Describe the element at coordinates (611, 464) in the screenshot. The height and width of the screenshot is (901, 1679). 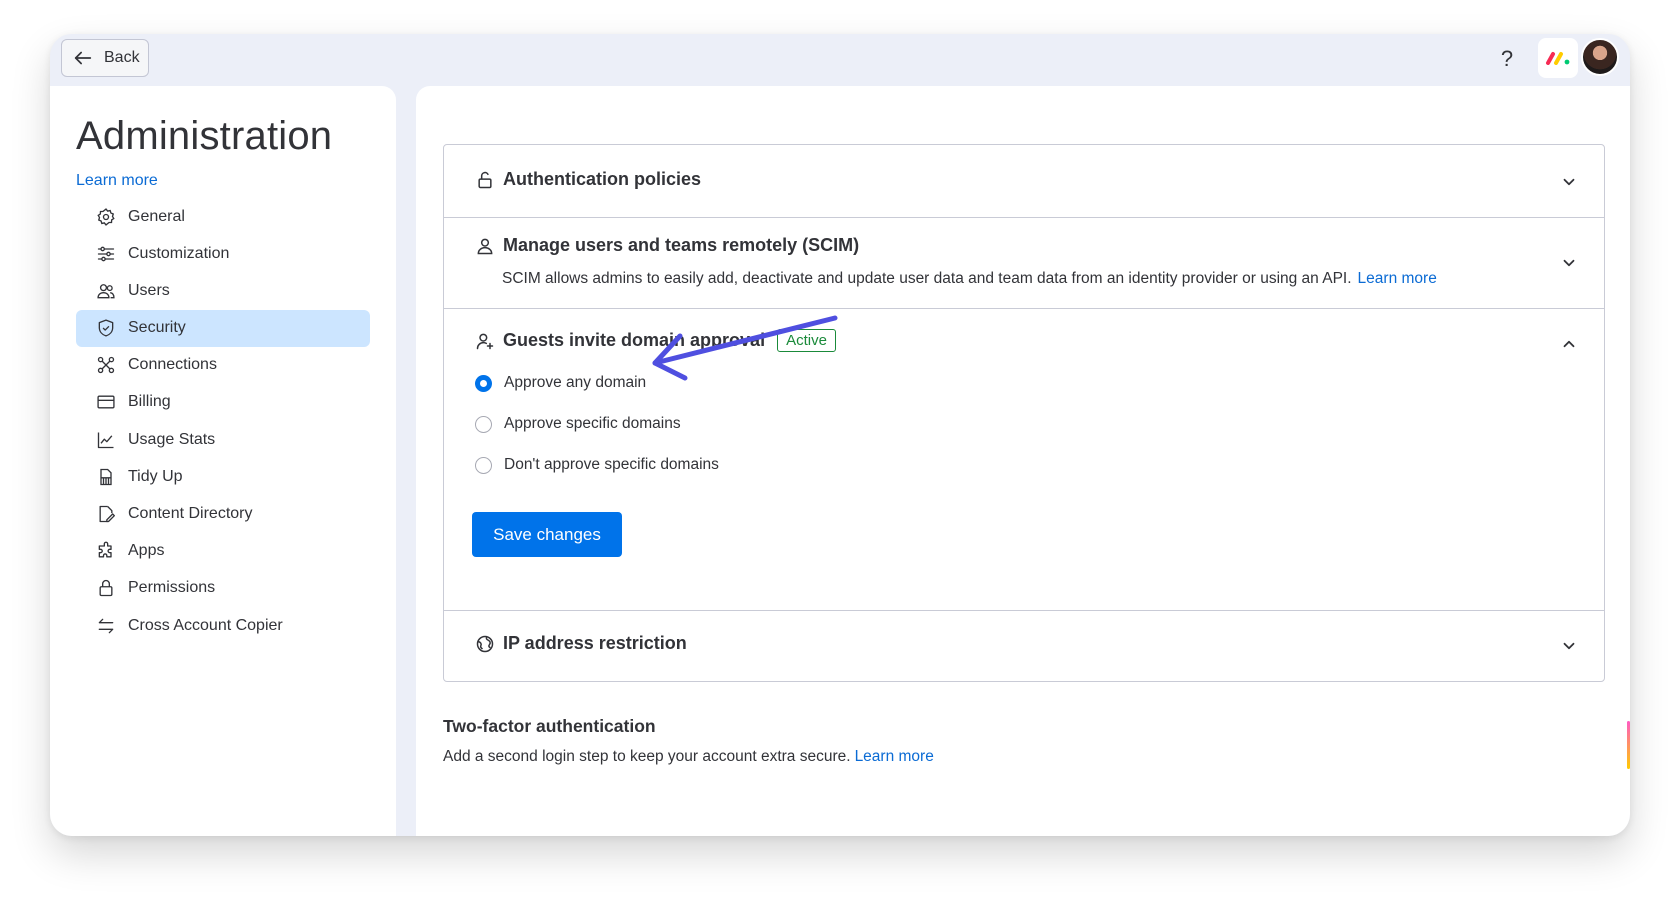
I see `radio-label: Don't approve specific domains` at that location.